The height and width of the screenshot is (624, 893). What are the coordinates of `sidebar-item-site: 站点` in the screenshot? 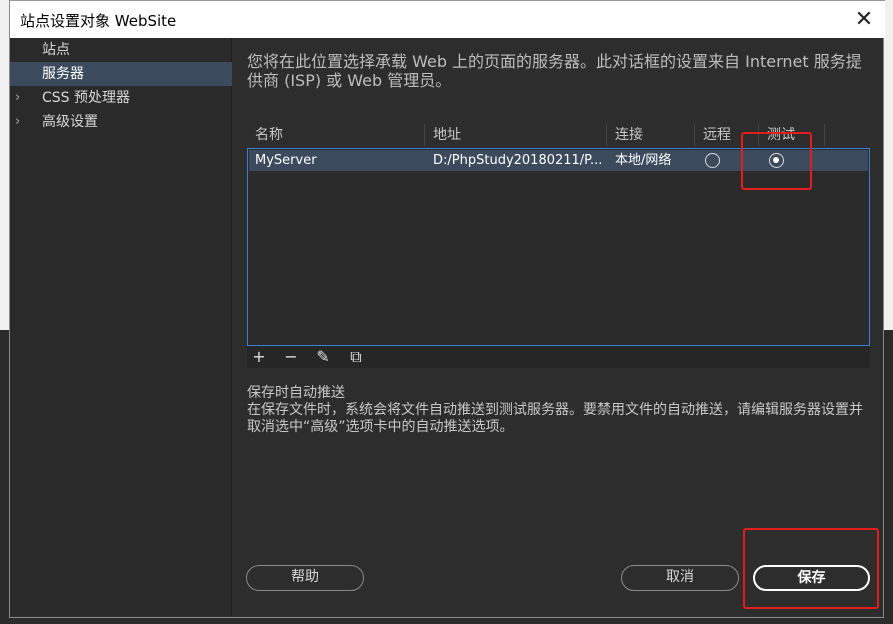 It's located at (121, 50).